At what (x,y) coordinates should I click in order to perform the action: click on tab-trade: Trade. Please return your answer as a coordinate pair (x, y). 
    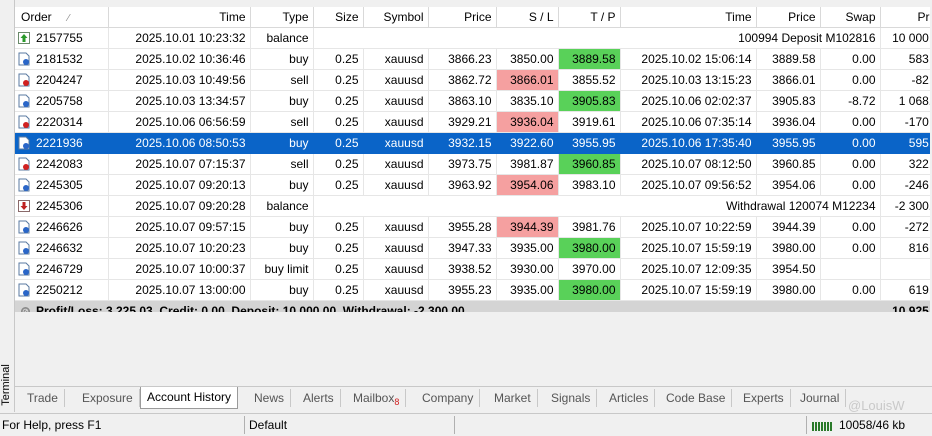
    Looking at the image, I should click on (43, 398).